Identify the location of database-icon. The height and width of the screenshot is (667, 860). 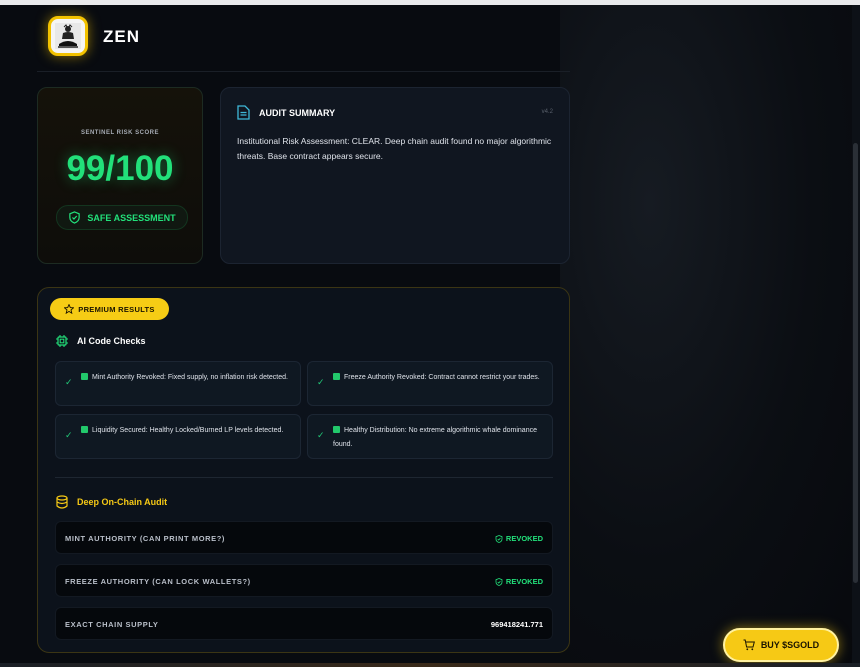
(62, 502).